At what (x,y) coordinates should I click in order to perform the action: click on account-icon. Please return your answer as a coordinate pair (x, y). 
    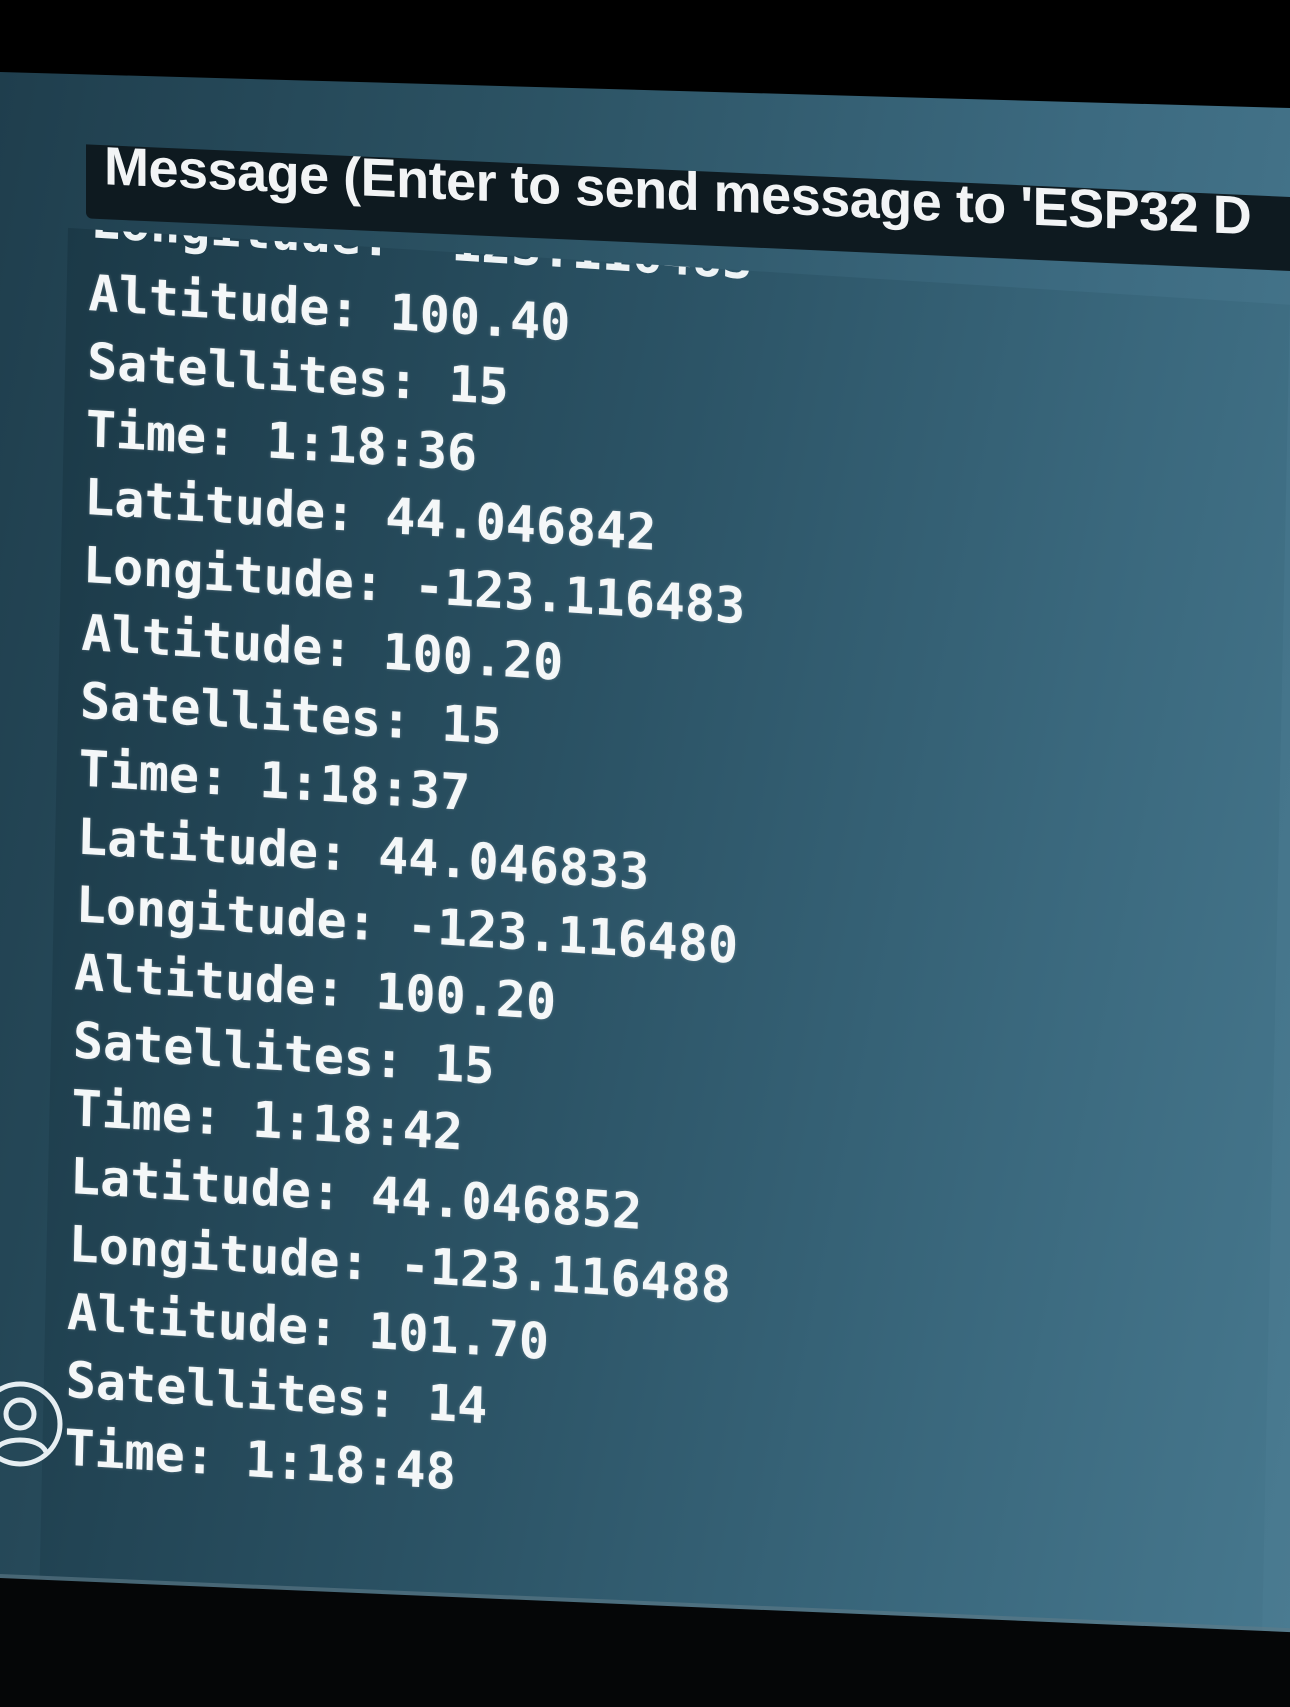
    Looking at the image, I should click on (33, 1424).